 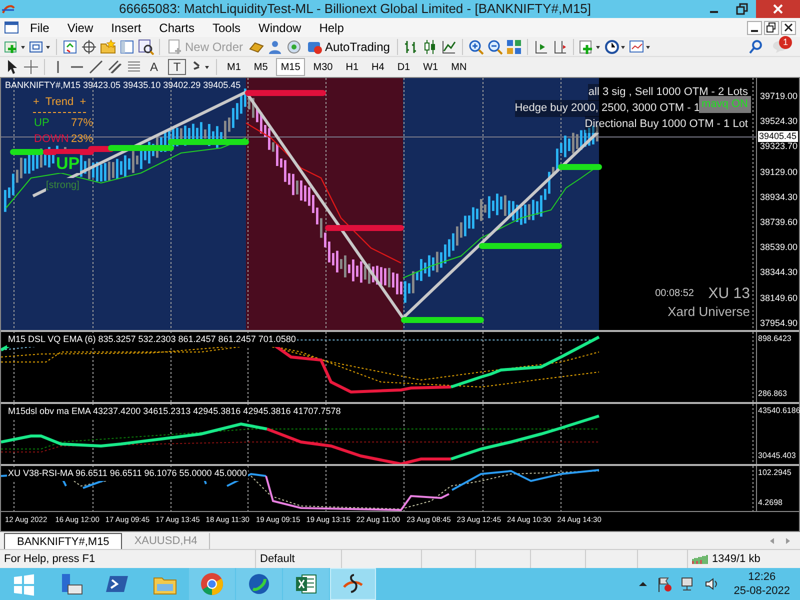 What do you see at coordinates (260, 67) in the screenshot?
I see `timeframe-button: M5` at bounding box center [260, 67].